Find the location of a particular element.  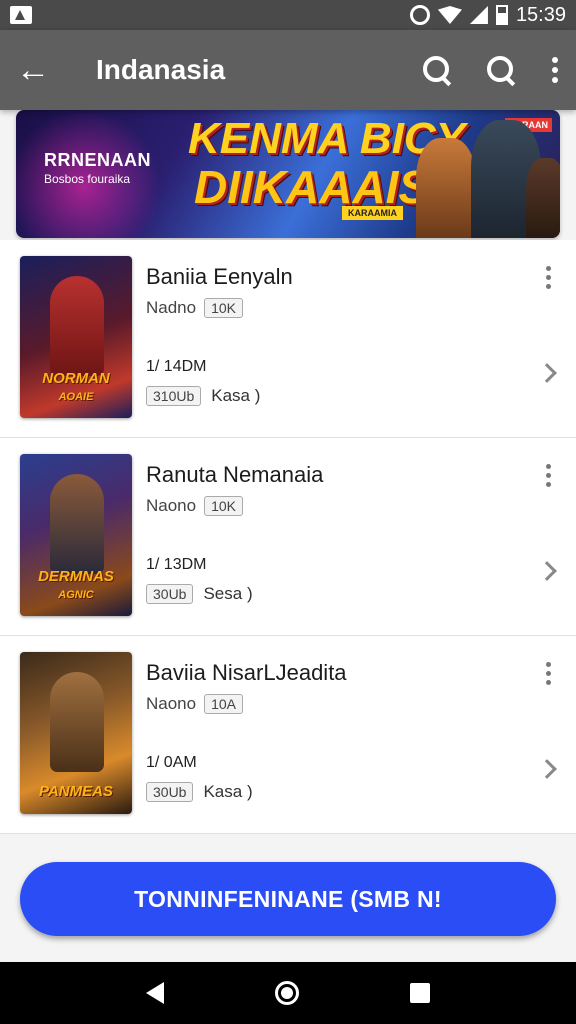

game-developer-row: Naono 10A is located at coordinates (195, 704).